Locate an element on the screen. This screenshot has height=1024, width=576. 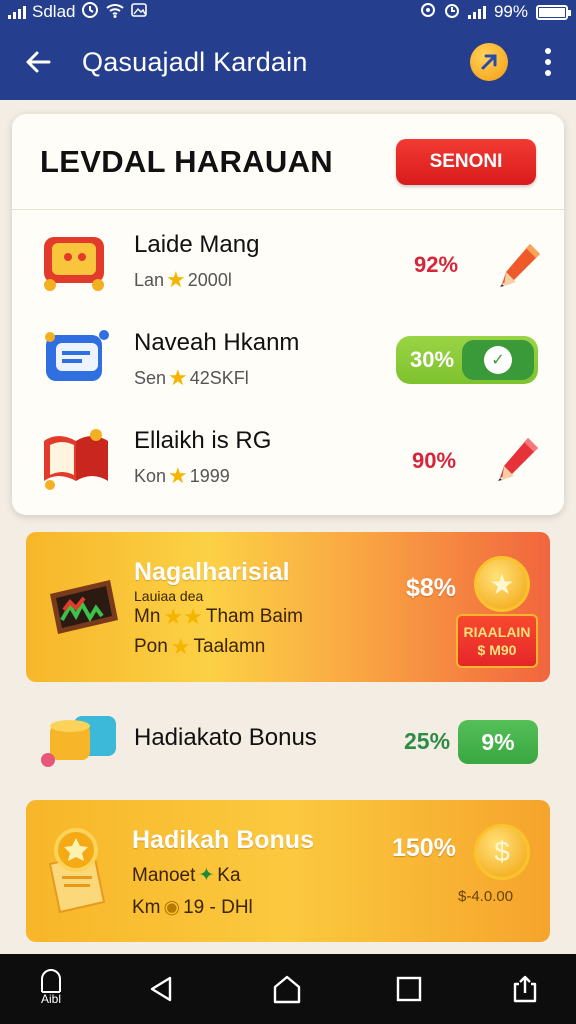
check-icon: ✓ is located at coordinates (498, 360).